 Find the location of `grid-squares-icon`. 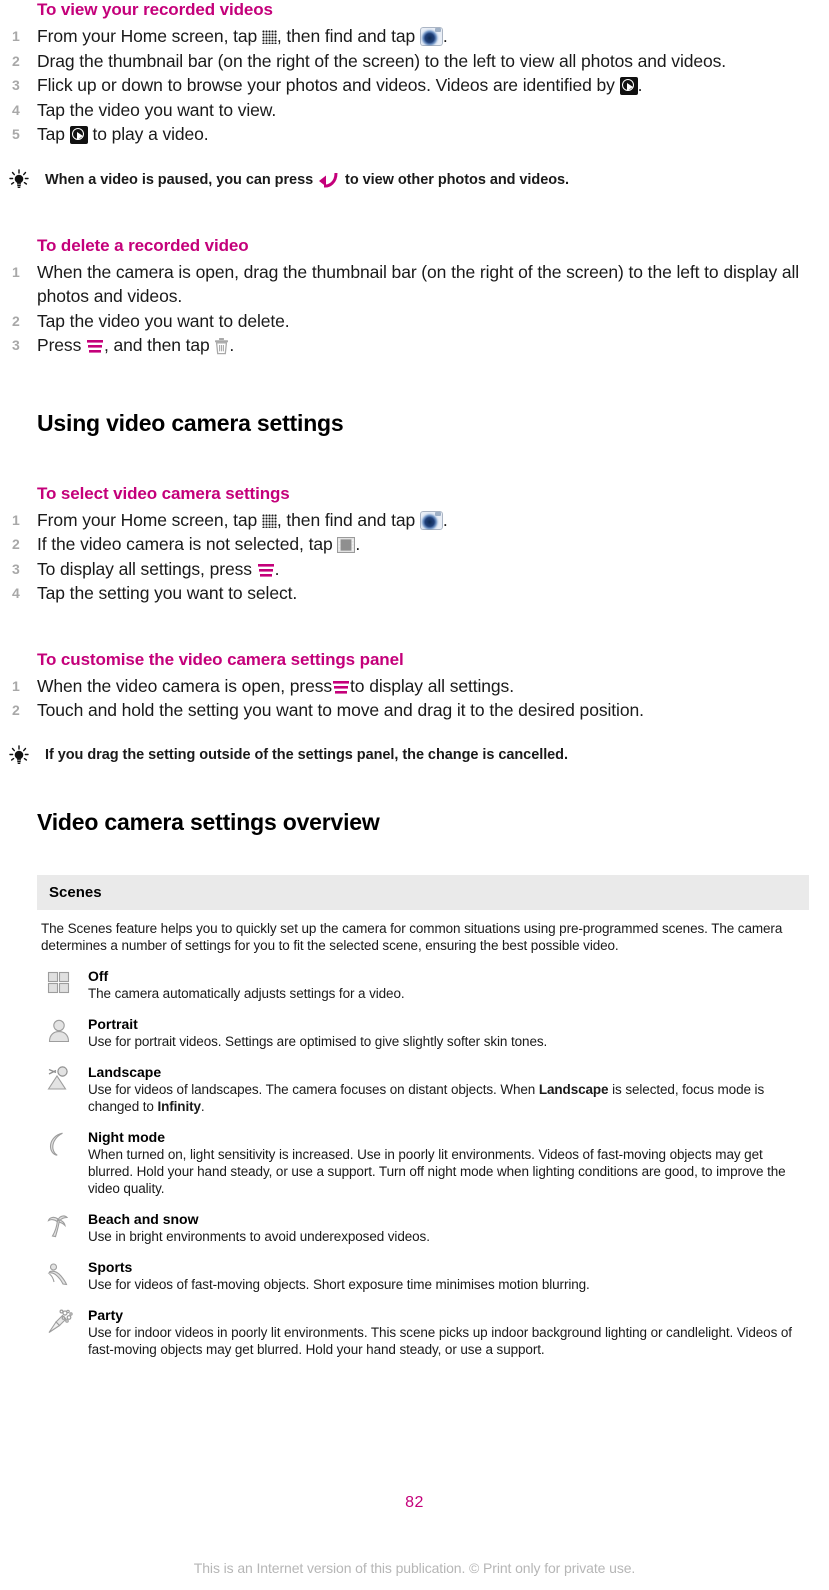

grid-squares-icon is located at coordinates (61, 984).